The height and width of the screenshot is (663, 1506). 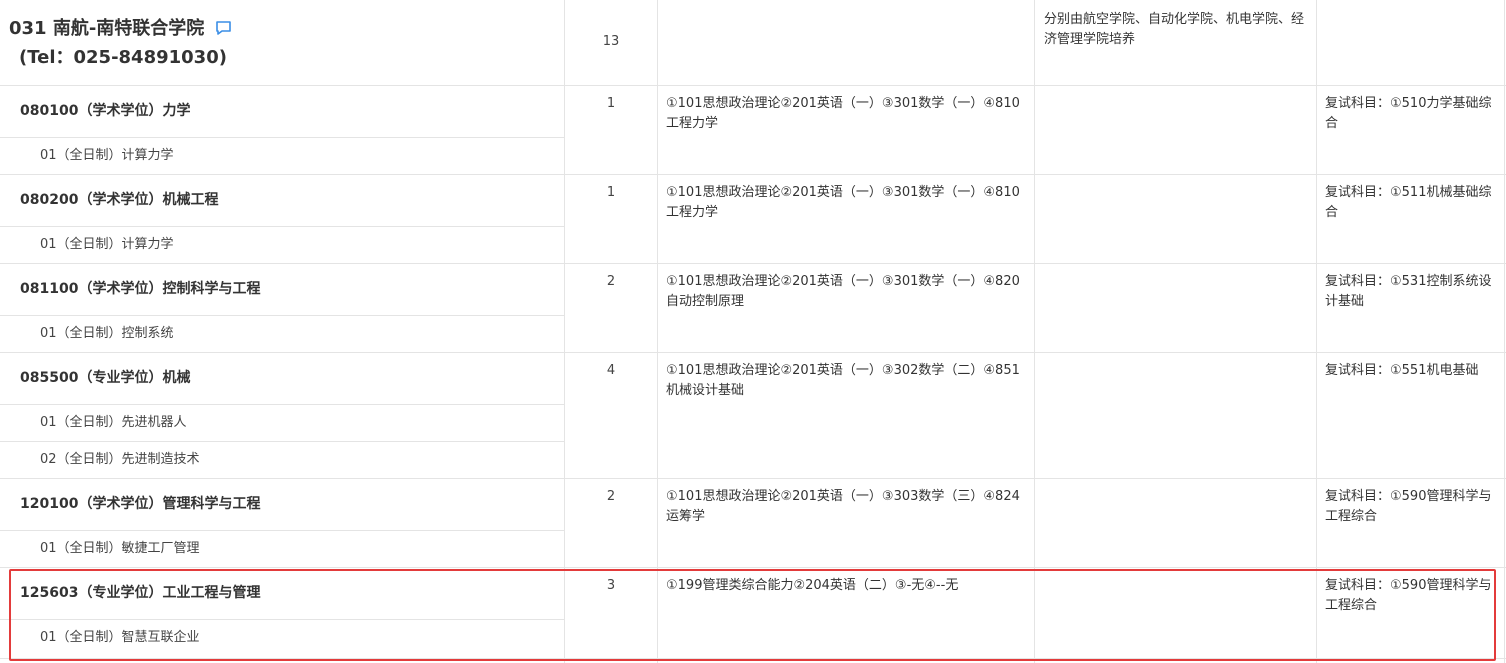 I want to click on retest-subjects: 复试科目：①531控制系统设计基础, so click(x=1408, y=291).